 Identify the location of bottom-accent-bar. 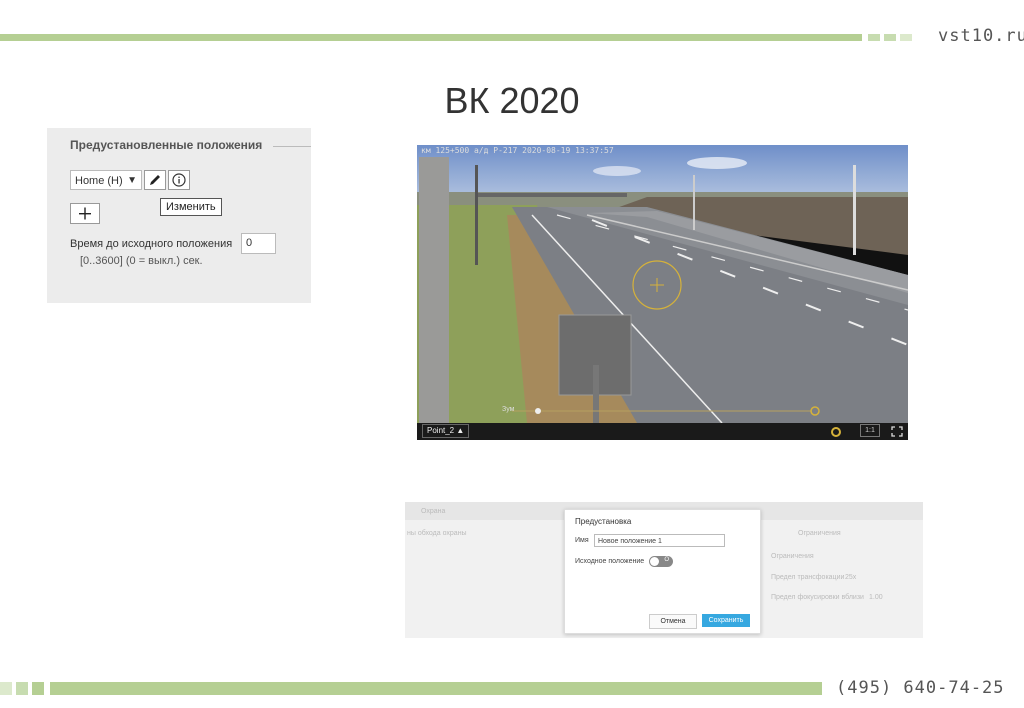
(436, 688).